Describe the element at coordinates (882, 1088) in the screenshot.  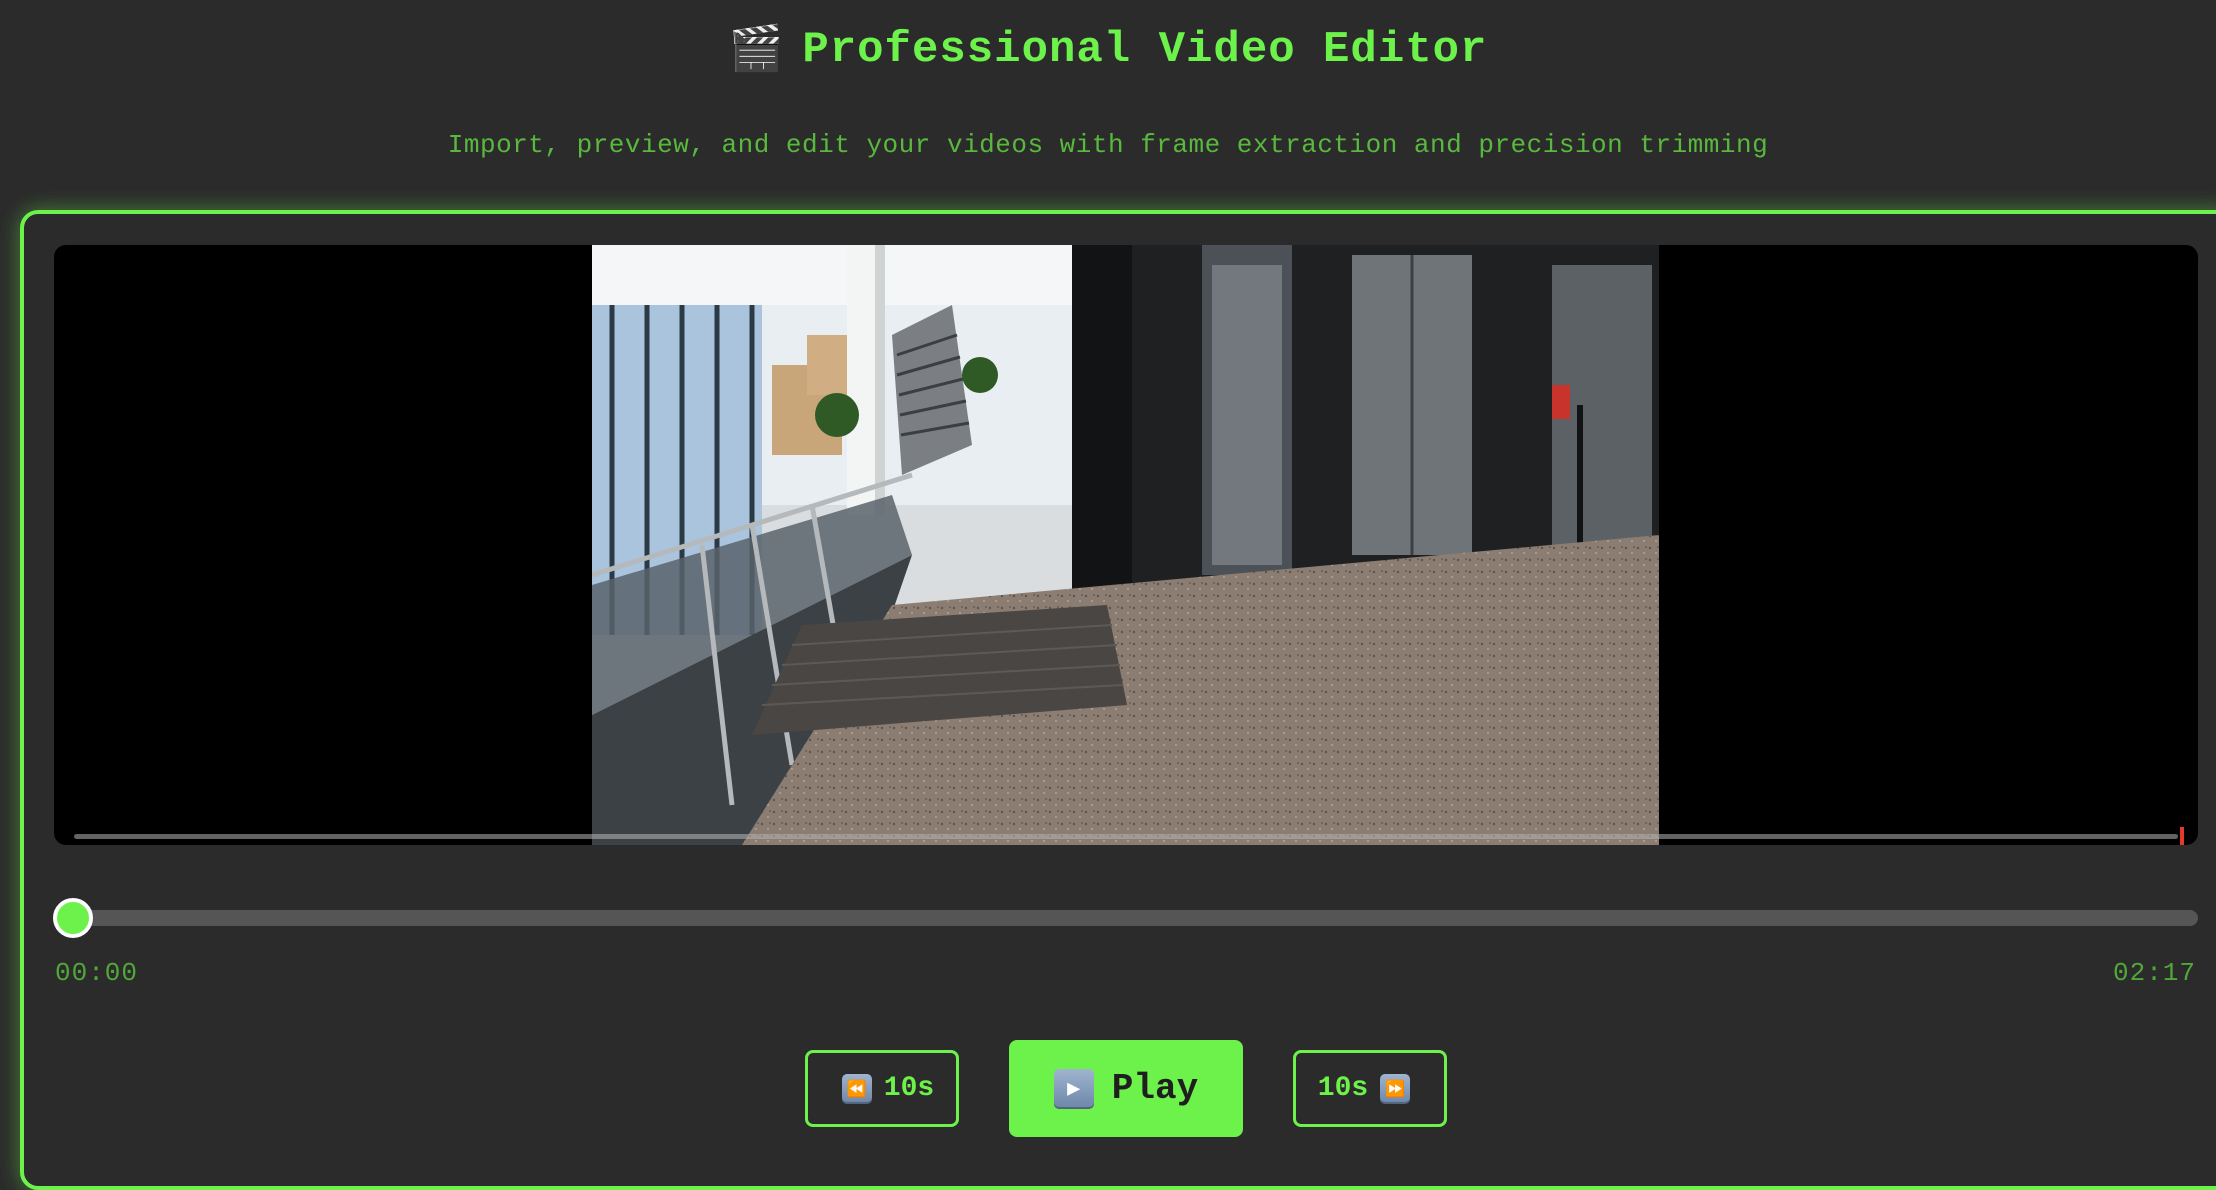
I see `rewind-10s-button: ⏪ 10s` at that location.